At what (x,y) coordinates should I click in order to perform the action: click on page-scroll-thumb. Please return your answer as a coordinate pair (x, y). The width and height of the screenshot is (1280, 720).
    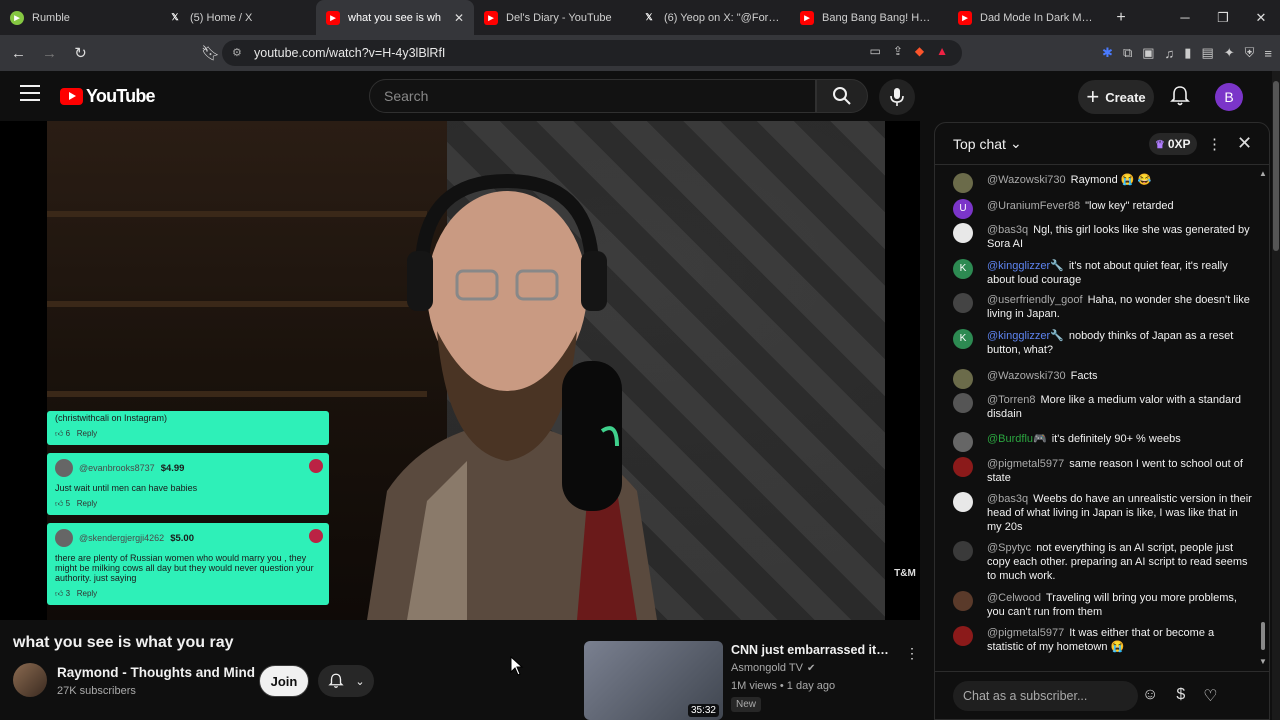
    Looking at the image, I should click on (1276, 166).